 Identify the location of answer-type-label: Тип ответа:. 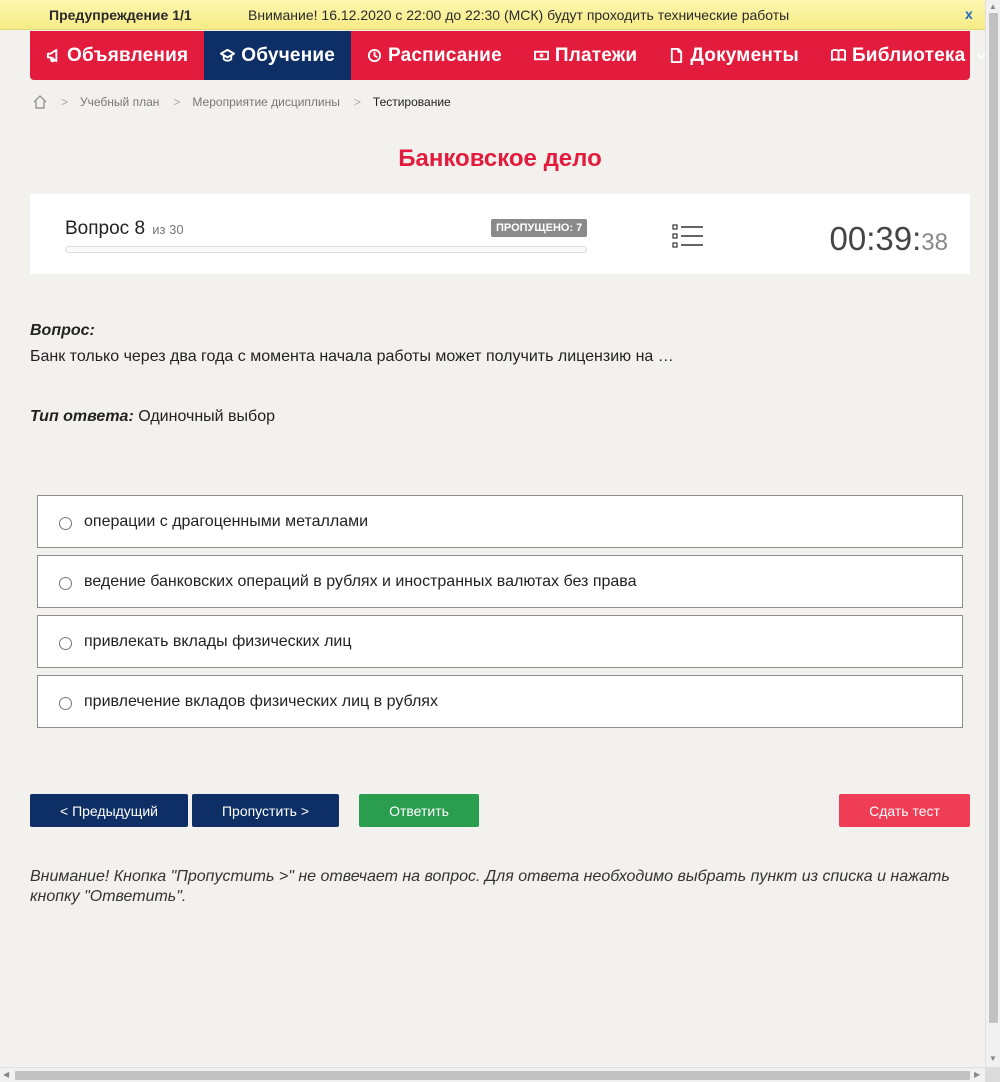
(82, 416).